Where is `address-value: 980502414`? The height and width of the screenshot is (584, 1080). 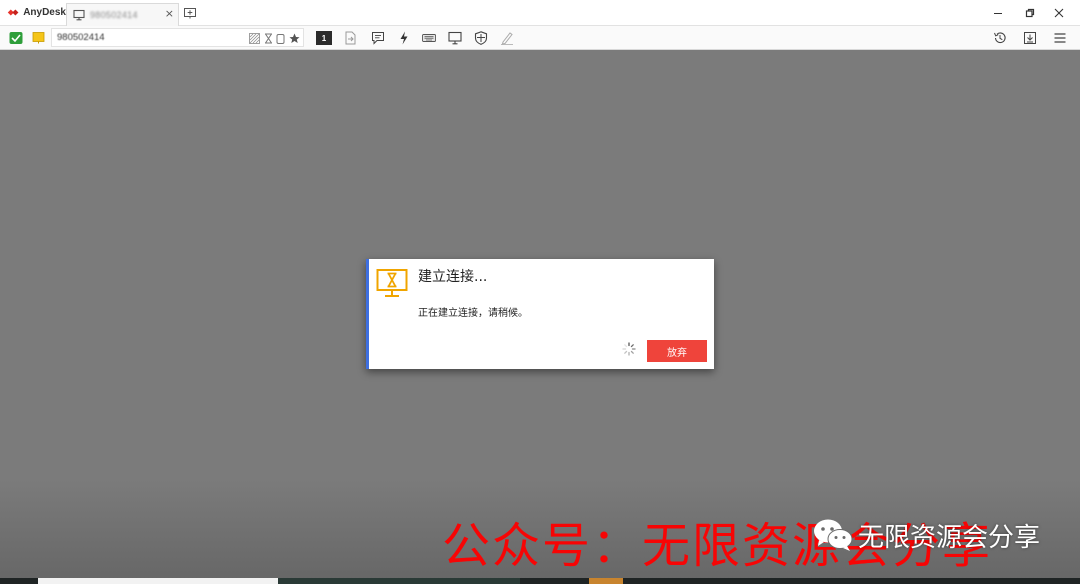
address-value: 980502414 is located at coordinates (81, 37).